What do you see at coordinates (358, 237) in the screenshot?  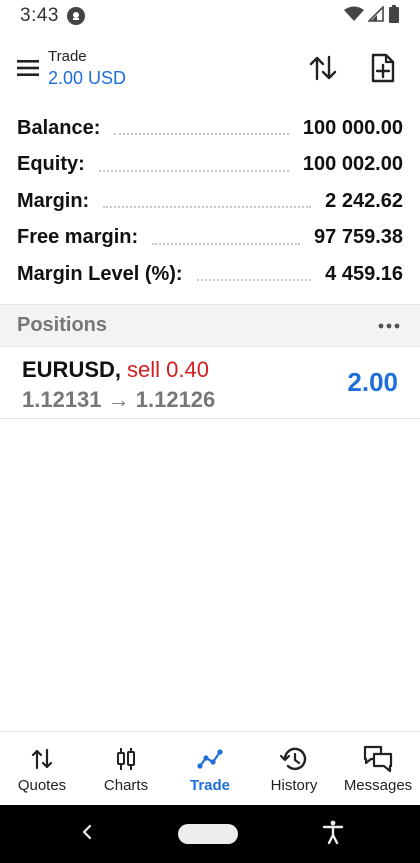 I see `summary-value: 97 759.38` at bounding box center [358, 237].